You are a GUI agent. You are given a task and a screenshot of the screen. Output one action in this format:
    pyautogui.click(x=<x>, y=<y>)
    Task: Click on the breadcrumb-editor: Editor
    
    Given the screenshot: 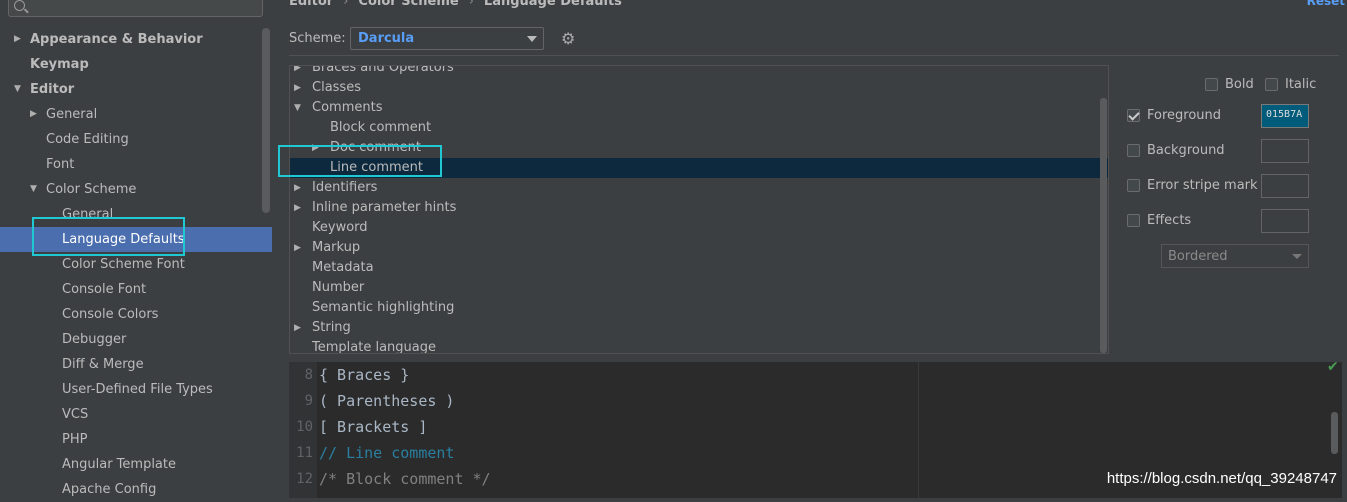 What is the action you would take?
    pyautogui.click(x=311, y=4)
    